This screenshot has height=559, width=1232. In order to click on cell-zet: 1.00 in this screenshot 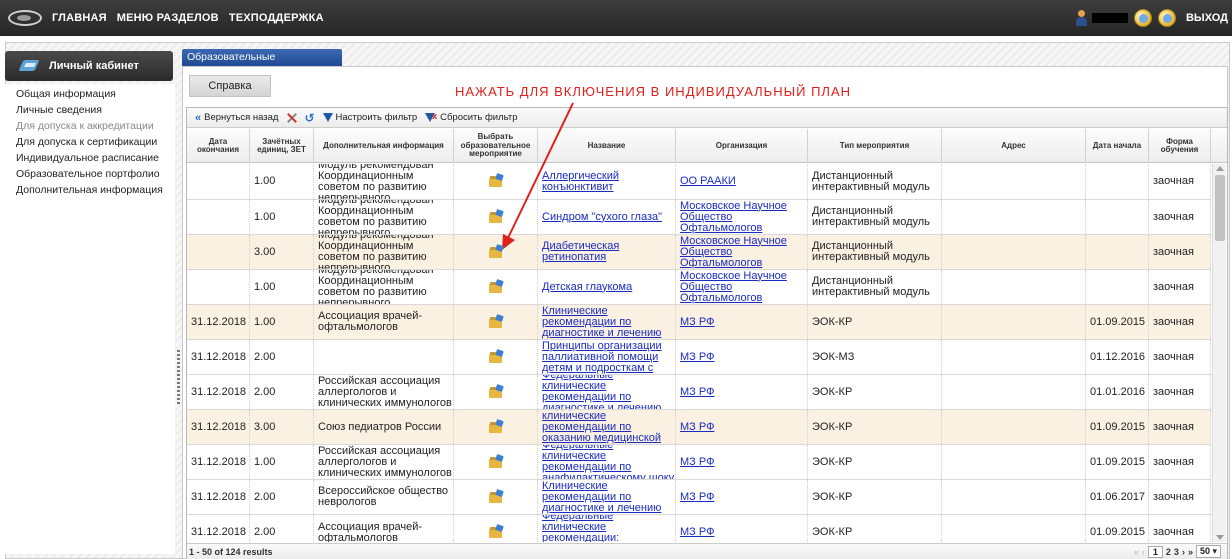, I will do `click(282, 287)`.